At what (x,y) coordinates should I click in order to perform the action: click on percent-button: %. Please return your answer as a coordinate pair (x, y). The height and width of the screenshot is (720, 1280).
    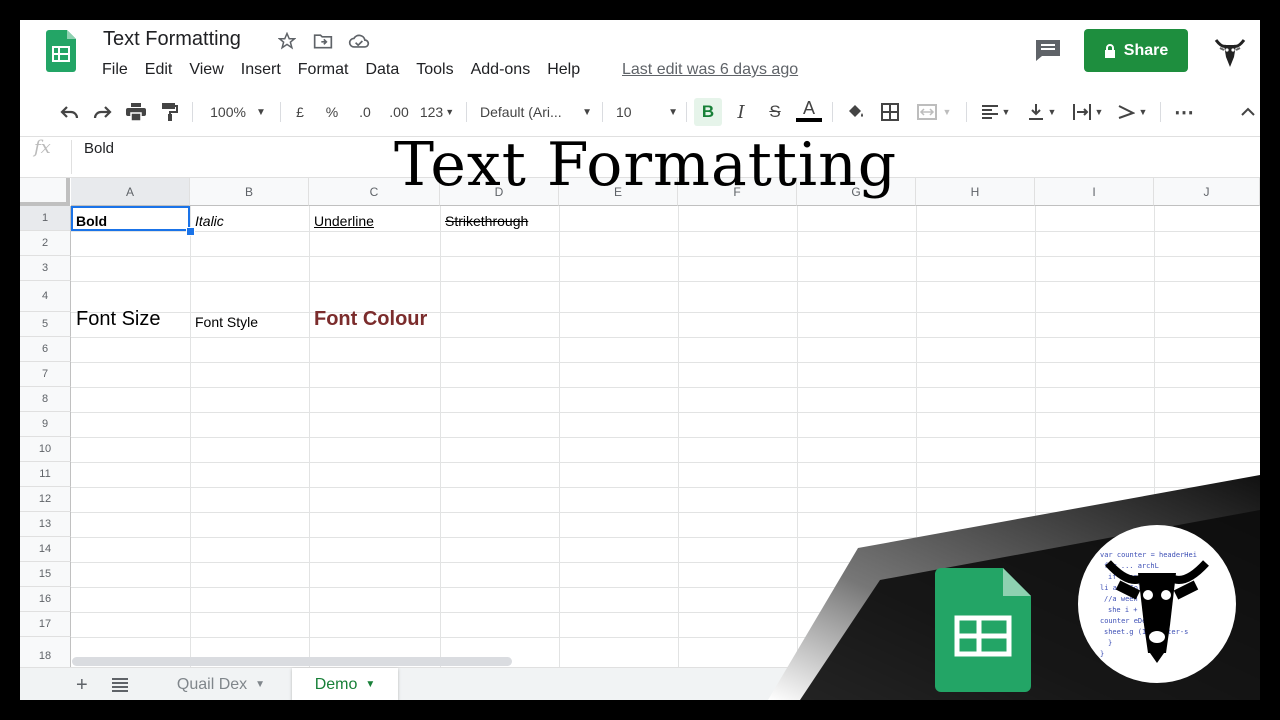
    Looking at the image, I should click on (332, 112).